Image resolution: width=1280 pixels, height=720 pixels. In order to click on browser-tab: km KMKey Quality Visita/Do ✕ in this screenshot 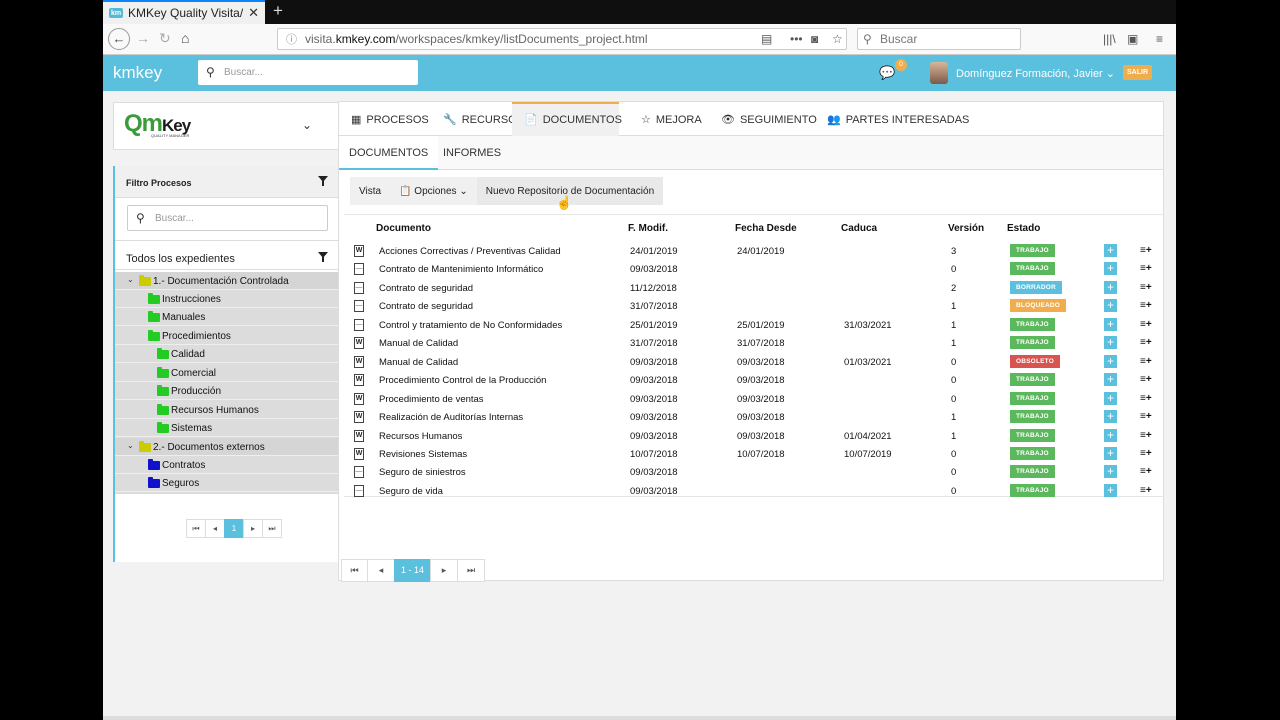, I will do `click(184, 12)`.